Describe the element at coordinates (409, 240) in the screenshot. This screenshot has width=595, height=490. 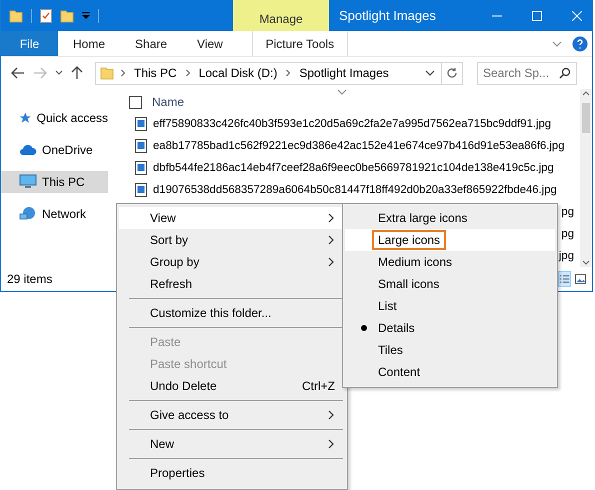
I see `highlight-box: Large icons` at that location.